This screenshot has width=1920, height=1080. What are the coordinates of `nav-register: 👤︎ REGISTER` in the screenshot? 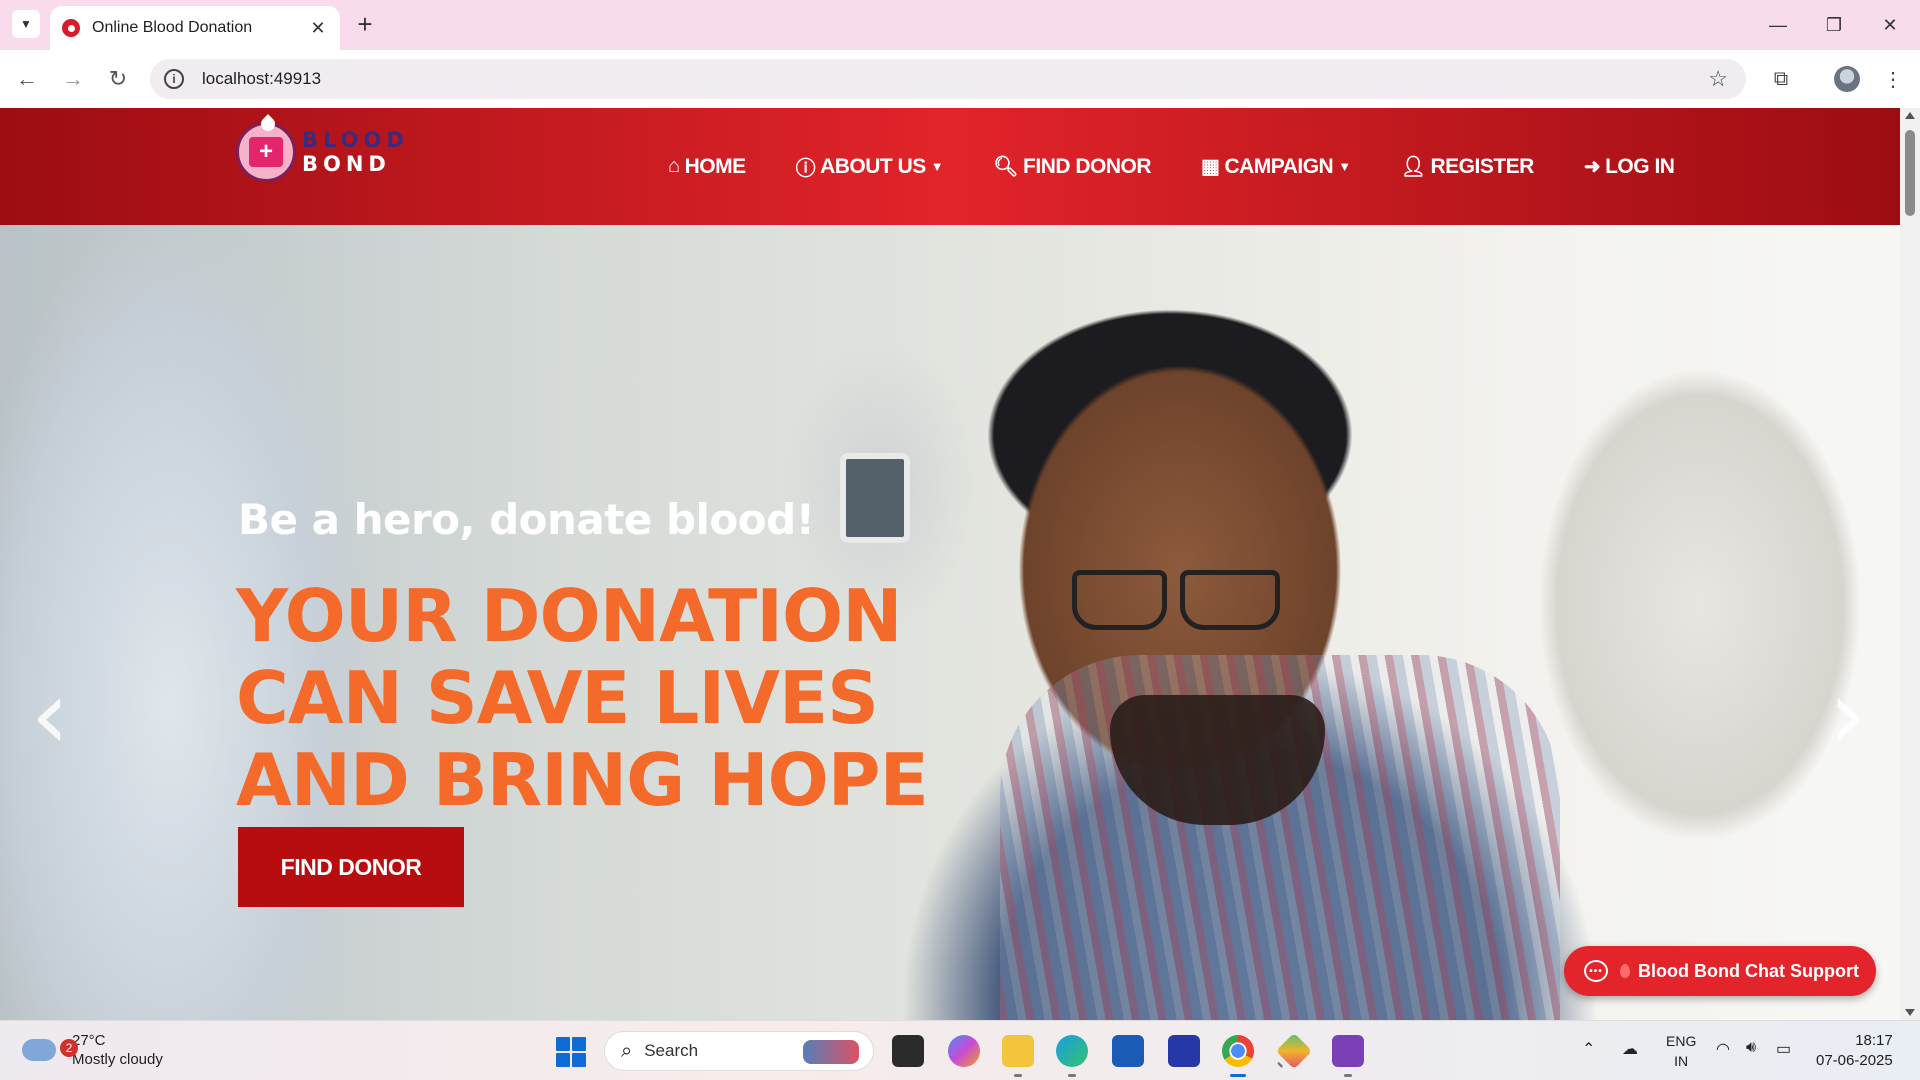 It's located at (1467, 166).